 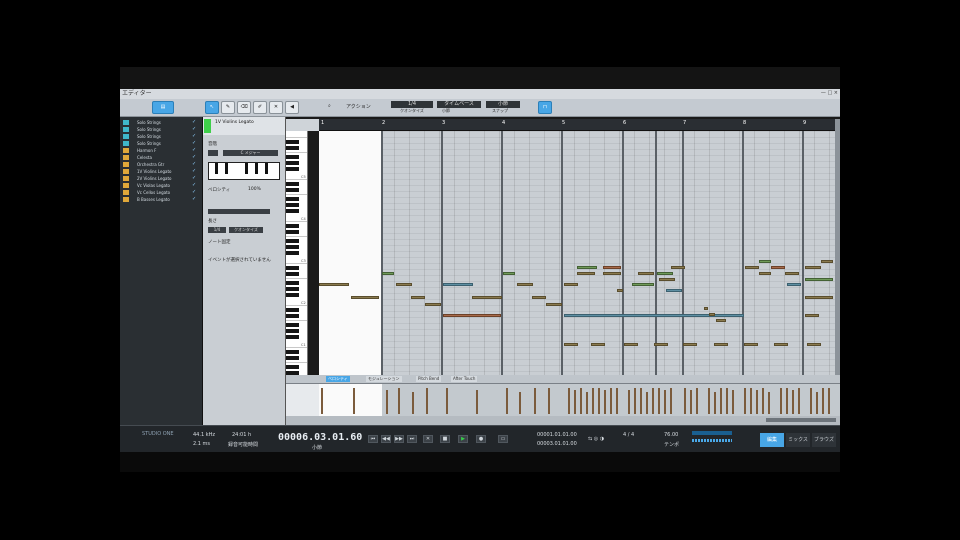 What do you see at coordinates (399, 439) in the screenshot?
I see `fast-forward-button: ▶▶` at bounding box center [399, 439].